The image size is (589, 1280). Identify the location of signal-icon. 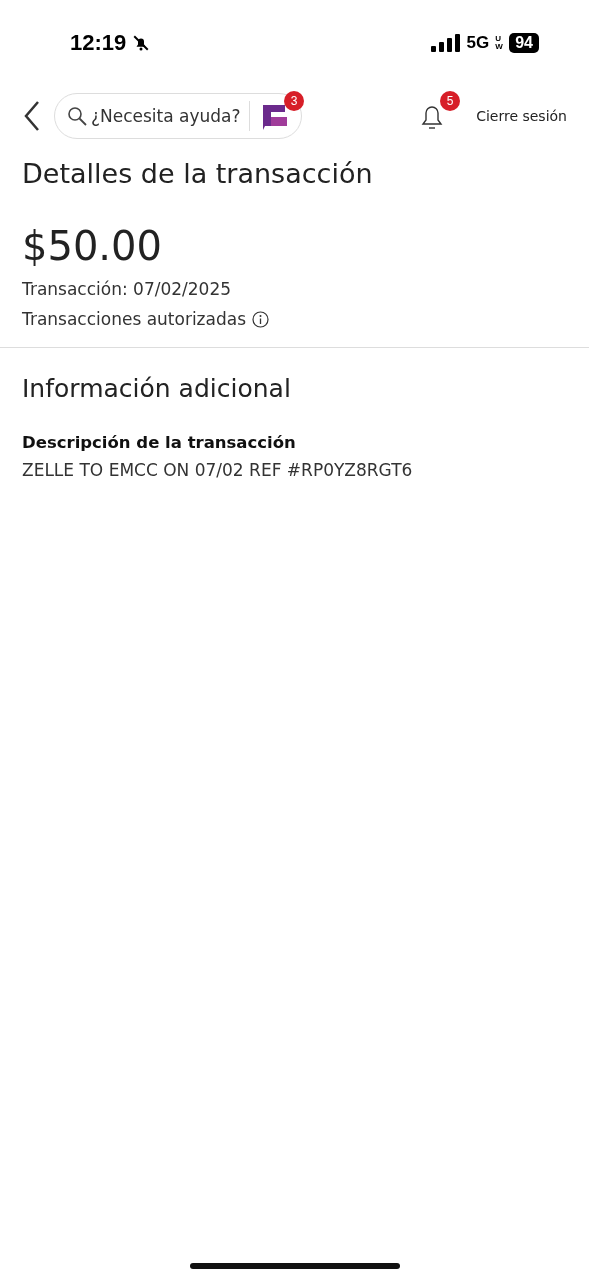
(445, 43).